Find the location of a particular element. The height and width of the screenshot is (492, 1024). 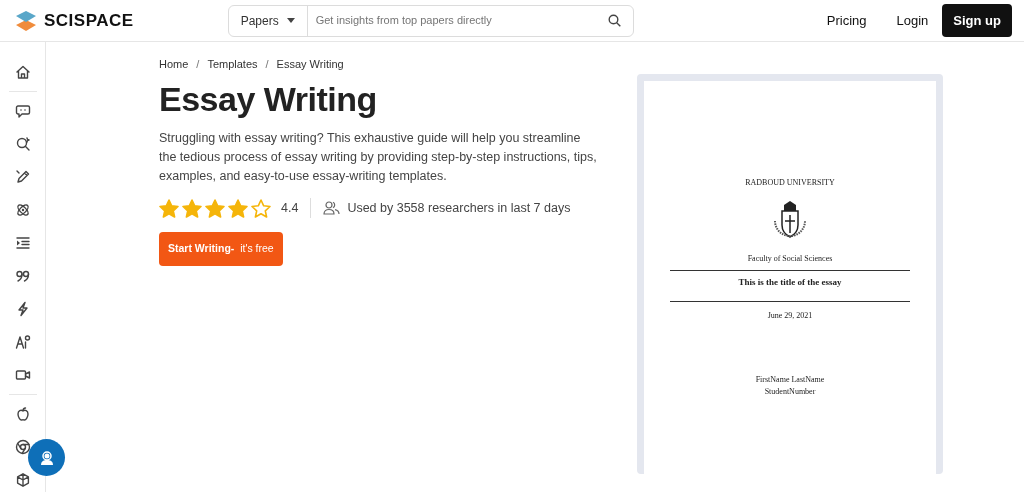

essay-title: This is the title of the essay is located at coordinates (790, 282).